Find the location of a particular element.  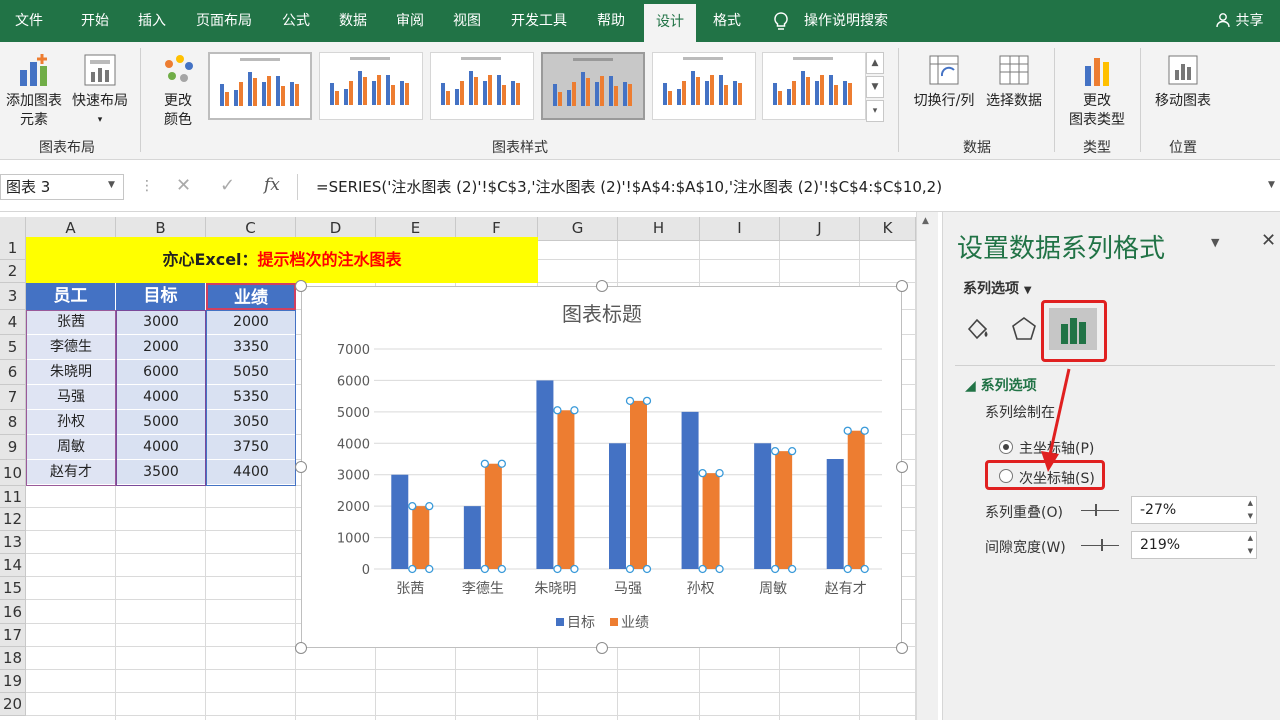

gap-width-input: 219% ▲ ▼ is located at coordinates (1194, 545).